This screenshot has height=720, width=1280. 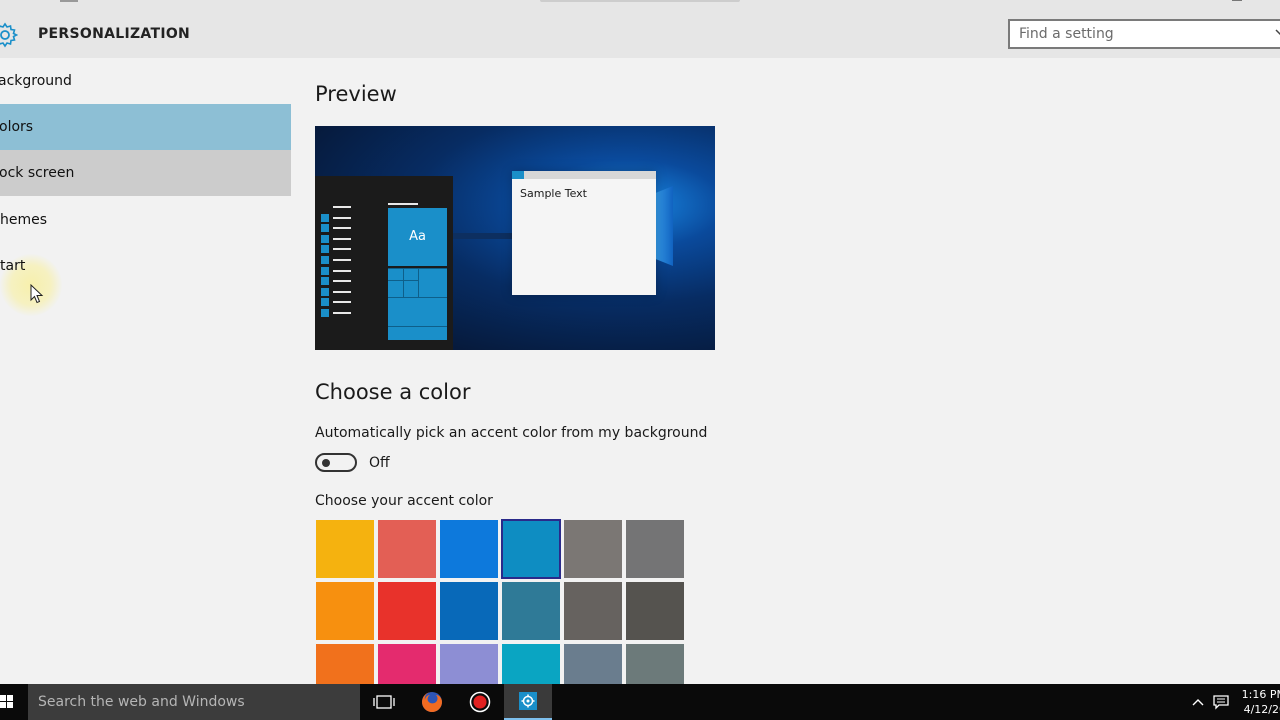 I want to click on firefox-icon, so click(x=432, y=702).